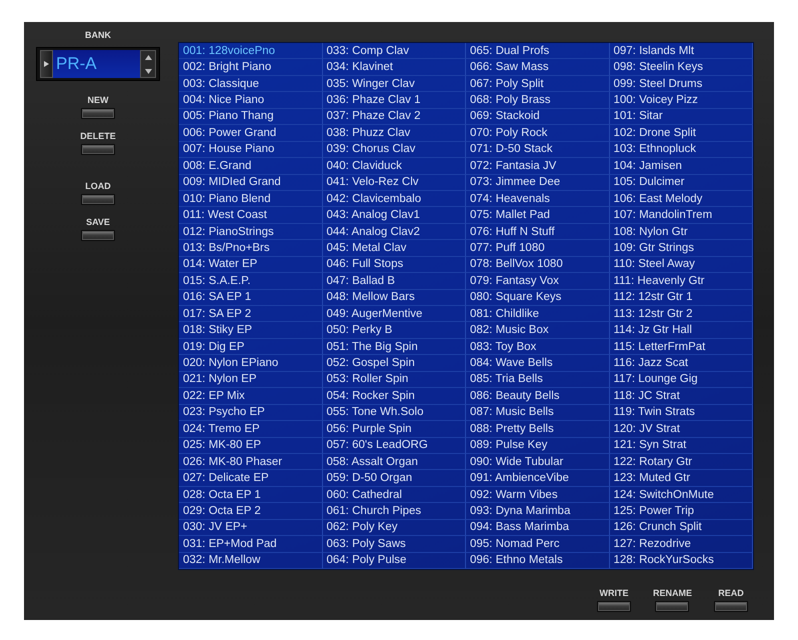 This screenshot has height=640, width=798. What do you see at coordinates (250, 67) in the screenshot?
I see `patch-item: 002: Bright Piano` at bounding box center [250, 67].